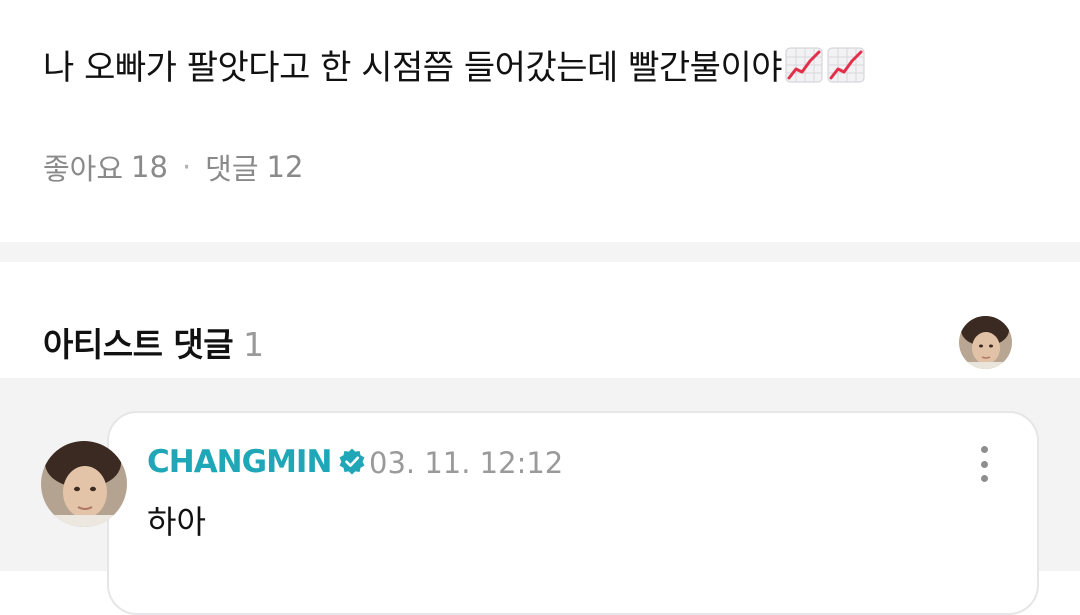  Describe the element at coordinates (984, 464) in the screenshot. I see `more-vertical-icon` at that location.